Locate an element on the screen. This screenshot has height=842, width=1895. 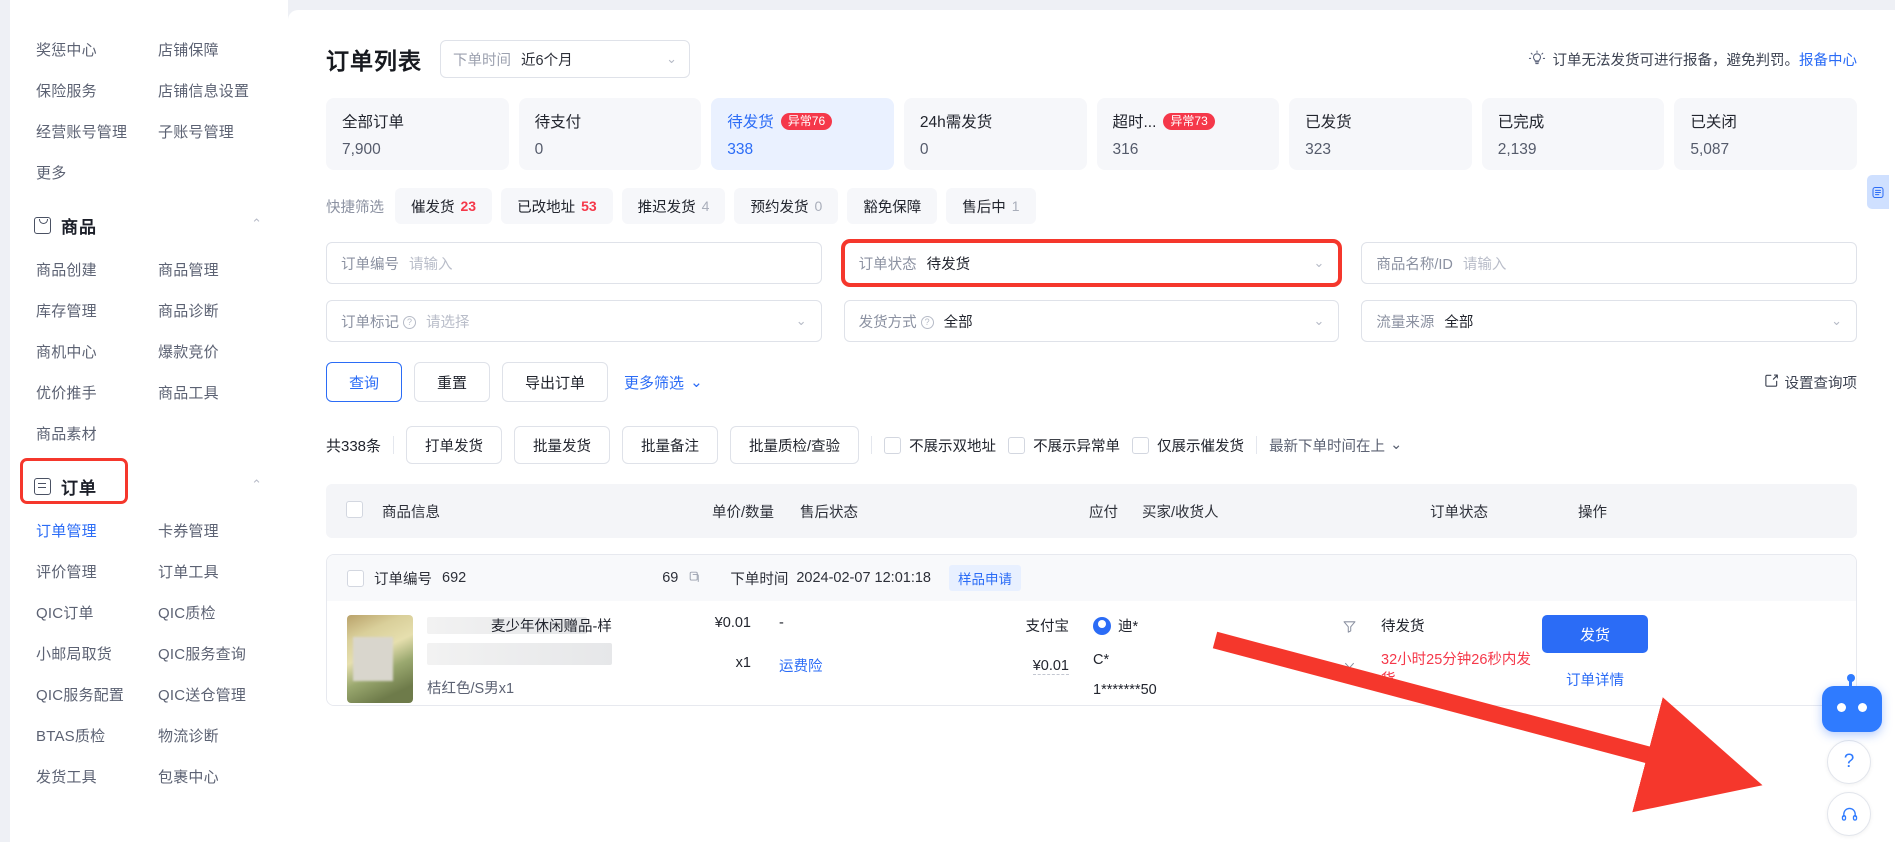
product-thumbnail is located at coordinates (380, 659).